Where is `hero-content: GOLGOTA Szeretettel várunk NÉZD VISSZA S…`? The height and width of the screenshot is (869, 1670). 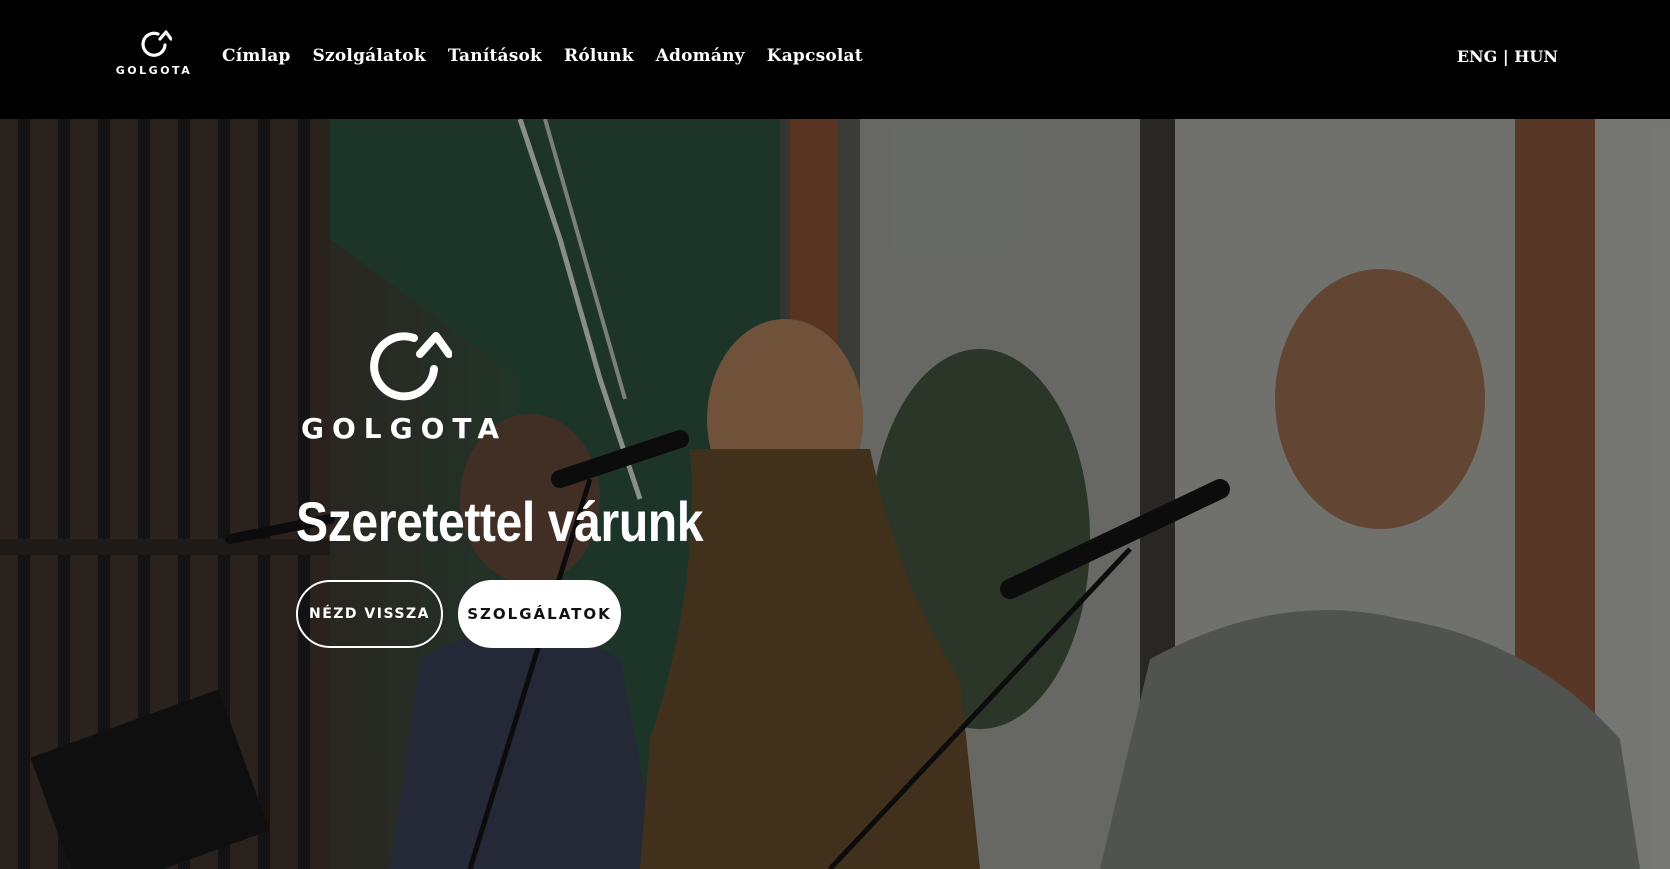
hero-content: GOLGOTA Szeretettel várunk NÉZD VISSZA S… is located at coordinates (532, 486).